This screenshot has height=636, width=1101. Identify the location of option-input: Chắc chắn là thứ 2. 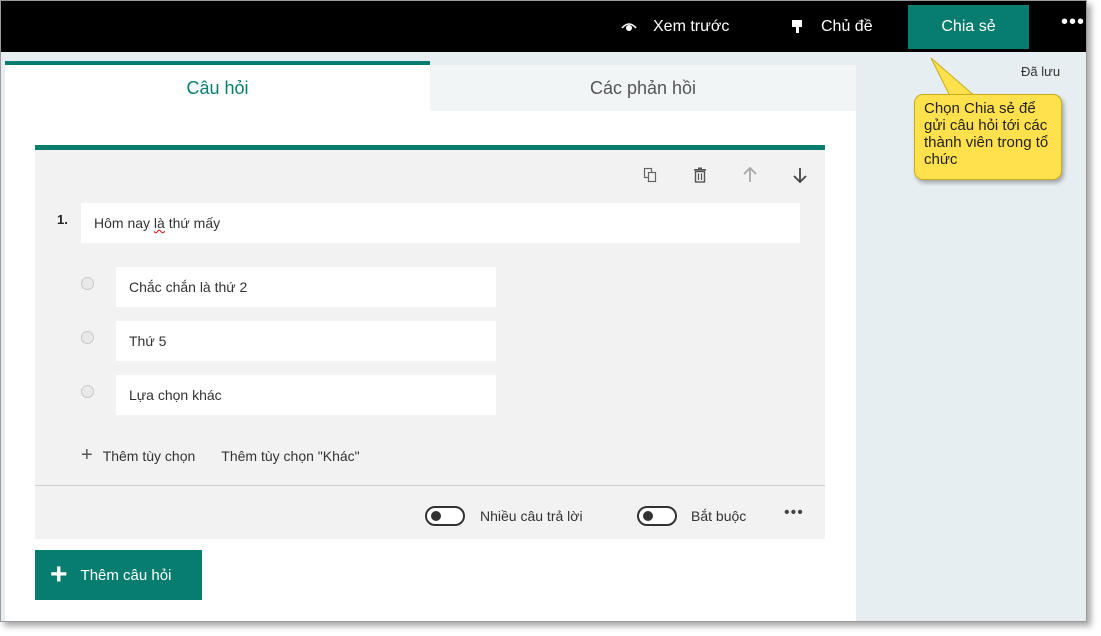
(306, 287).